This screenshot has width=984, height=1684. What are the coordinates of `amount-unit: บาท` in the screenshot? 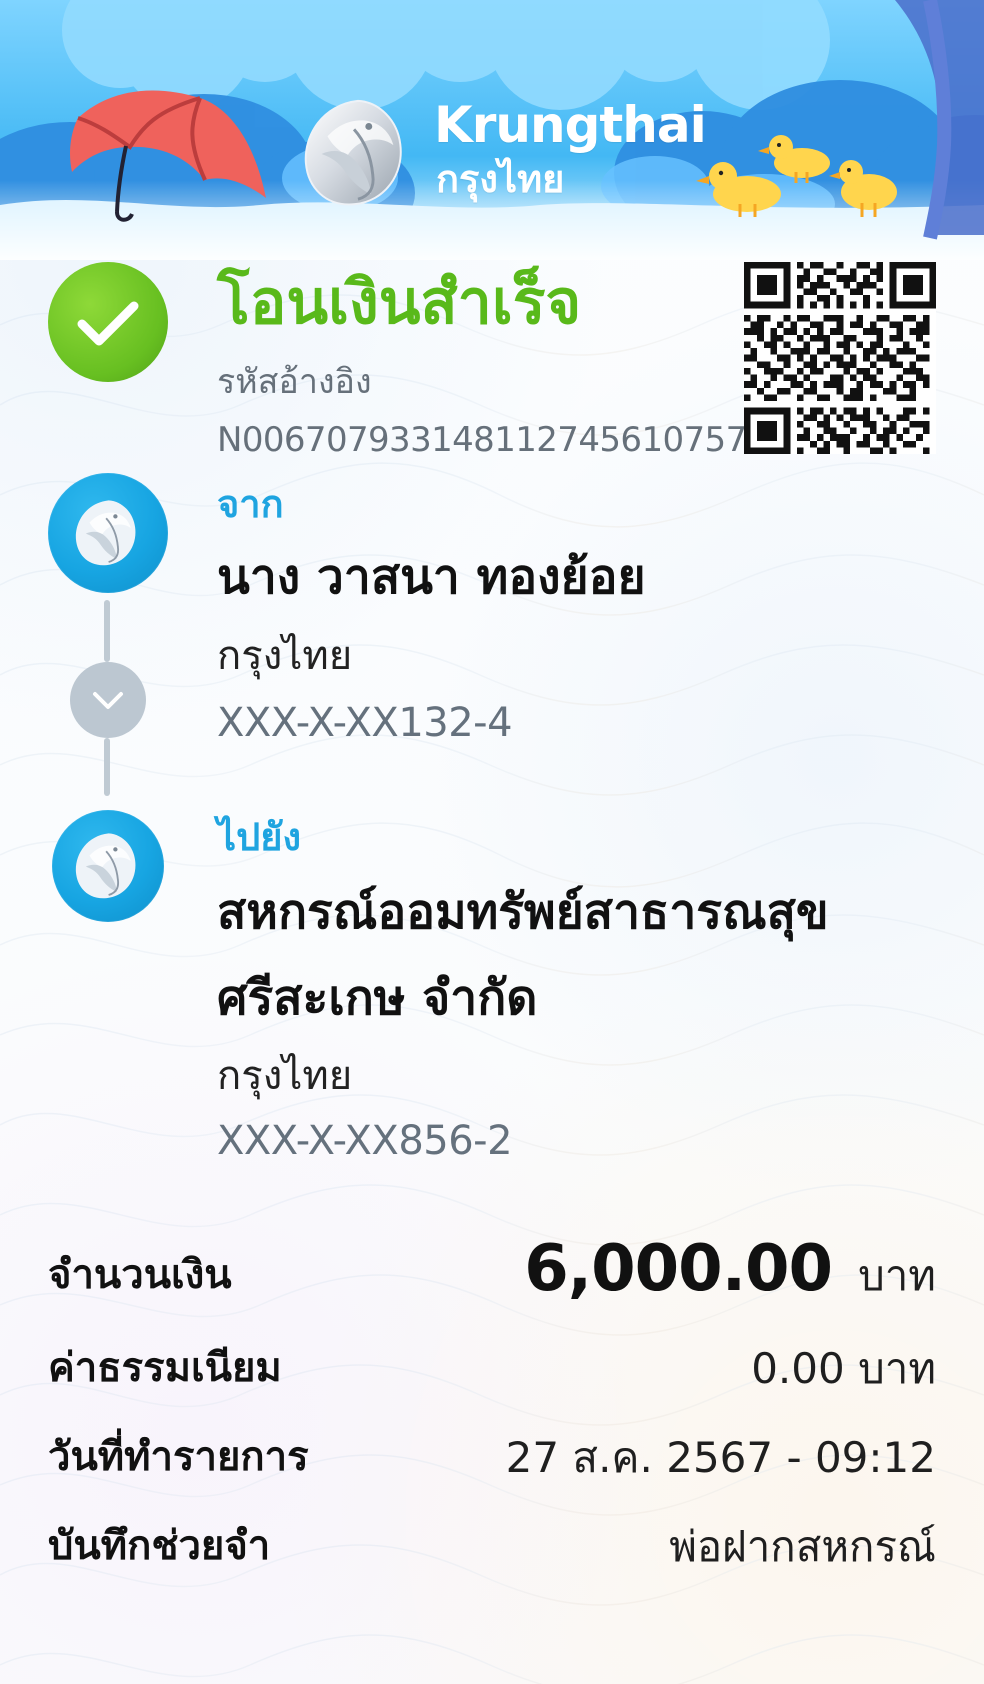 It's located at (897, 1275).